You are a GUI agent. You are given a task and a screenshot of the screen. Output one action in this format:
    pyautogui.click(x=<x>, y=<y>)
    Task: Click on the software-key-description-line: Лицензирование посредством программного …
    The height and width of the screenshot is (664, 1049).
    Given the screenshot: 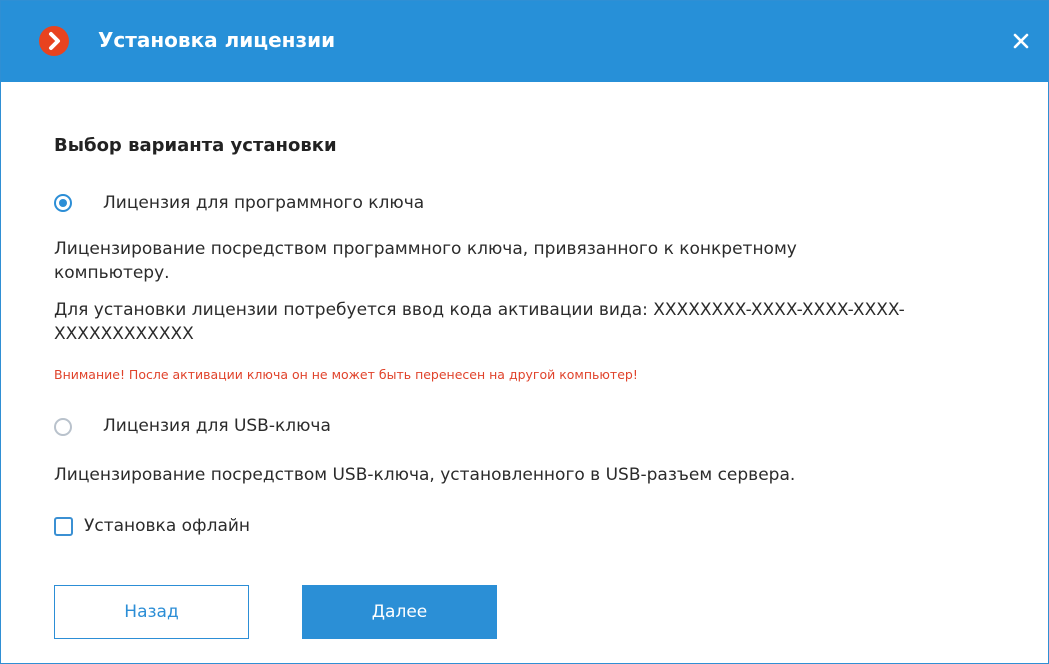 What is the action you would take?
    pyautogui.click(x=425, y=249)
    